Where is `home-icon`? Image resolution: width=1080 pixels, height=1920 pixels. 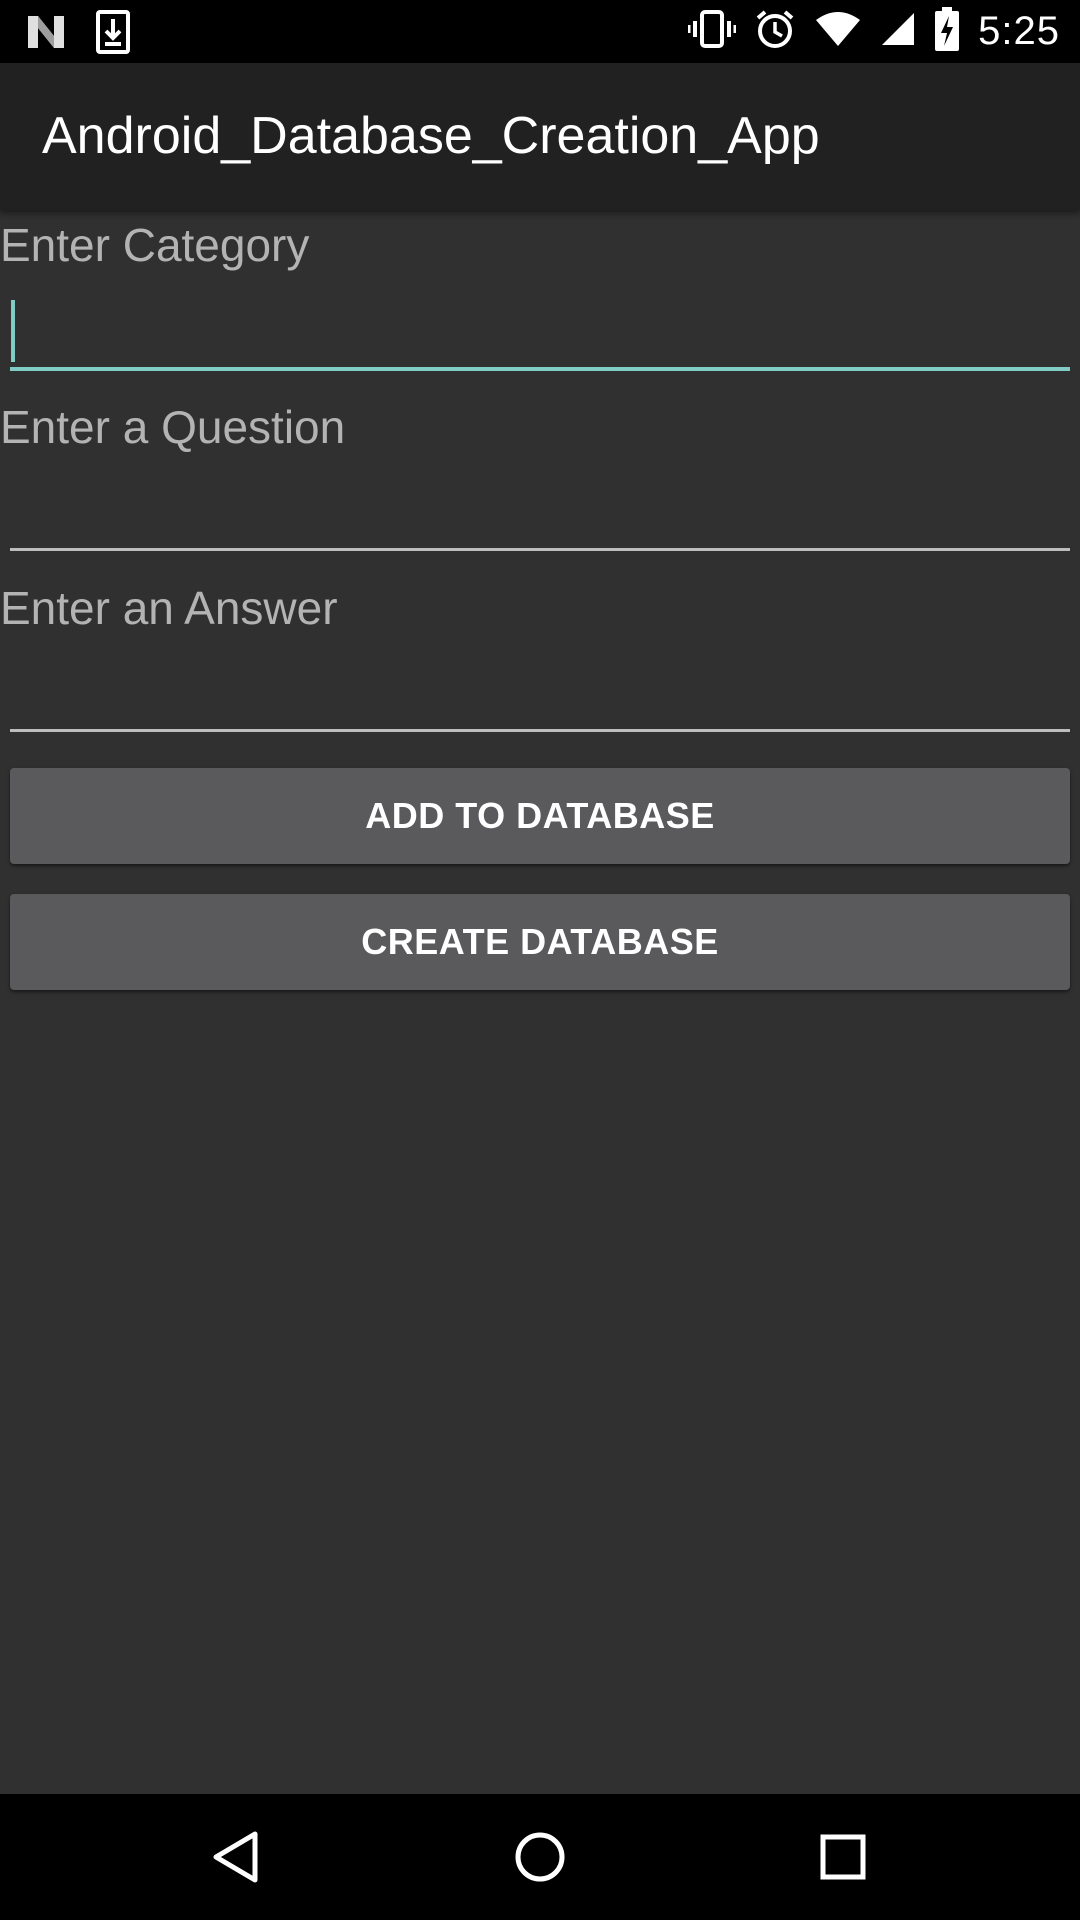
home-icon is located at coordinates (540, 1857).